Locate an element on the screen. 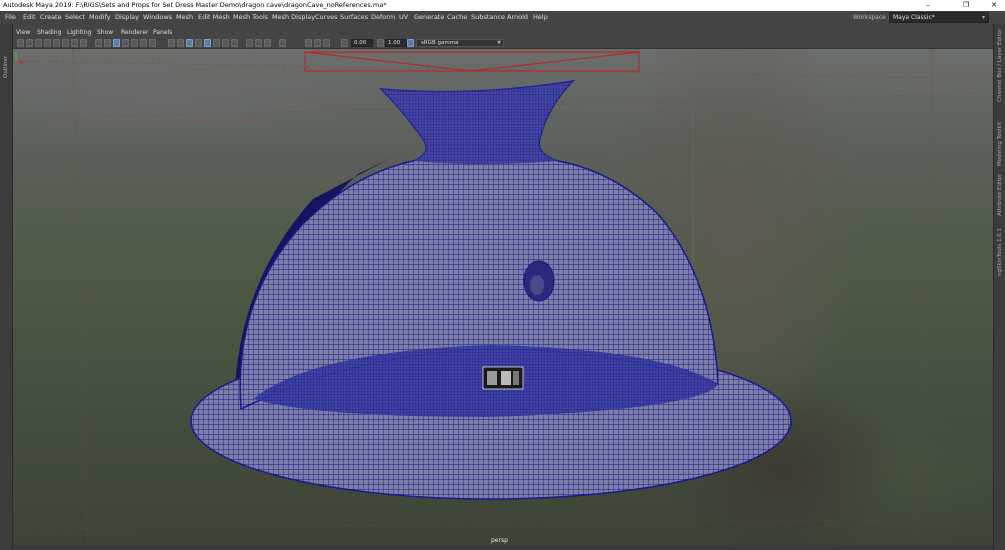 This screenshot has width=1005, height=550. color-space-dropdown: sRGB gamma ▼ is located at coordinates (460, 43).